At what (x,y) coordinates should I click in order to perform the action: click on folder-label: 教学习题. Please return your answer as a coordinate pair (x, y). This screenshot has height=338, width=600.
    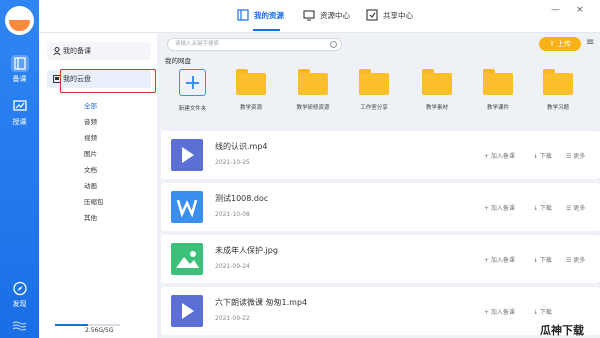
    Looking at the image, I should click on (557, 108).